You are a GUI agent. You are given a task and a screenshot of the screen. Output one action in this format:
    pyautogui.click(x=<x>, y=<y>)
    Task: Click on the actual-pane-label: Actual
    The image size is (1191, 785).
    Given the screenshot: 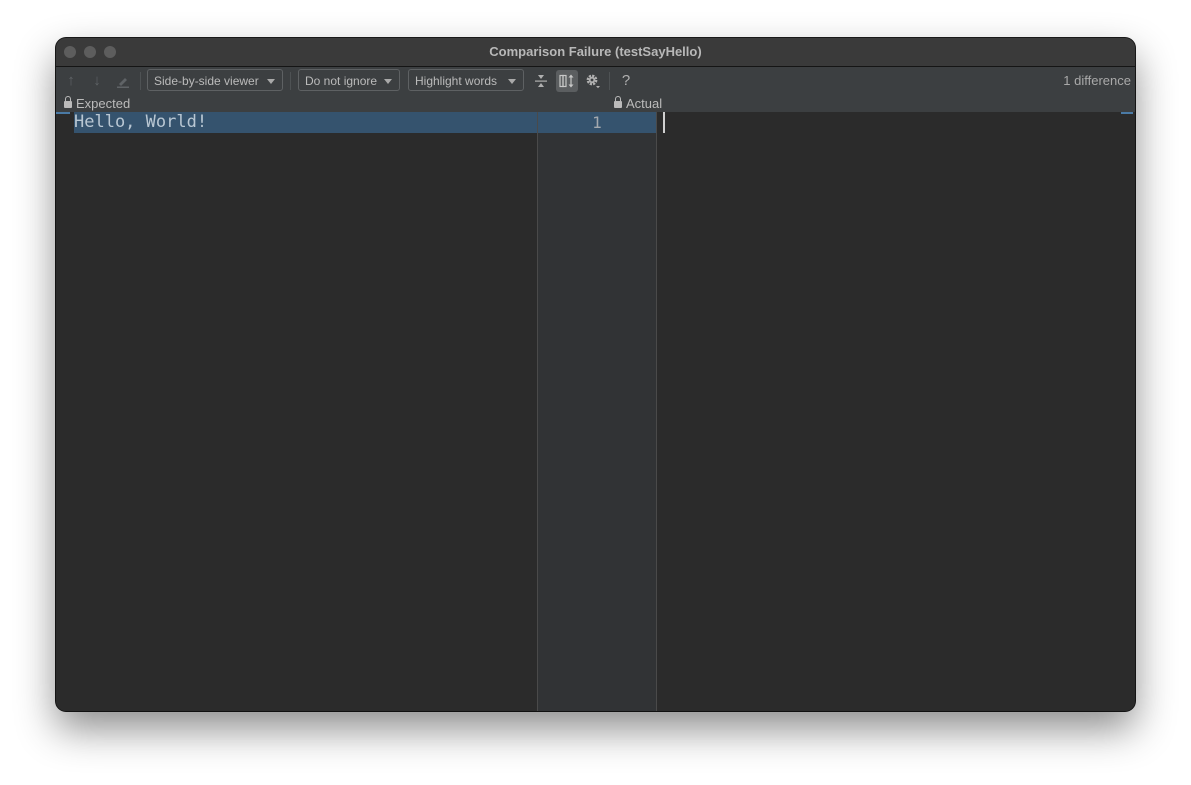 What is the action you would take?
    pyautogui.click(x=638, y=103)
    